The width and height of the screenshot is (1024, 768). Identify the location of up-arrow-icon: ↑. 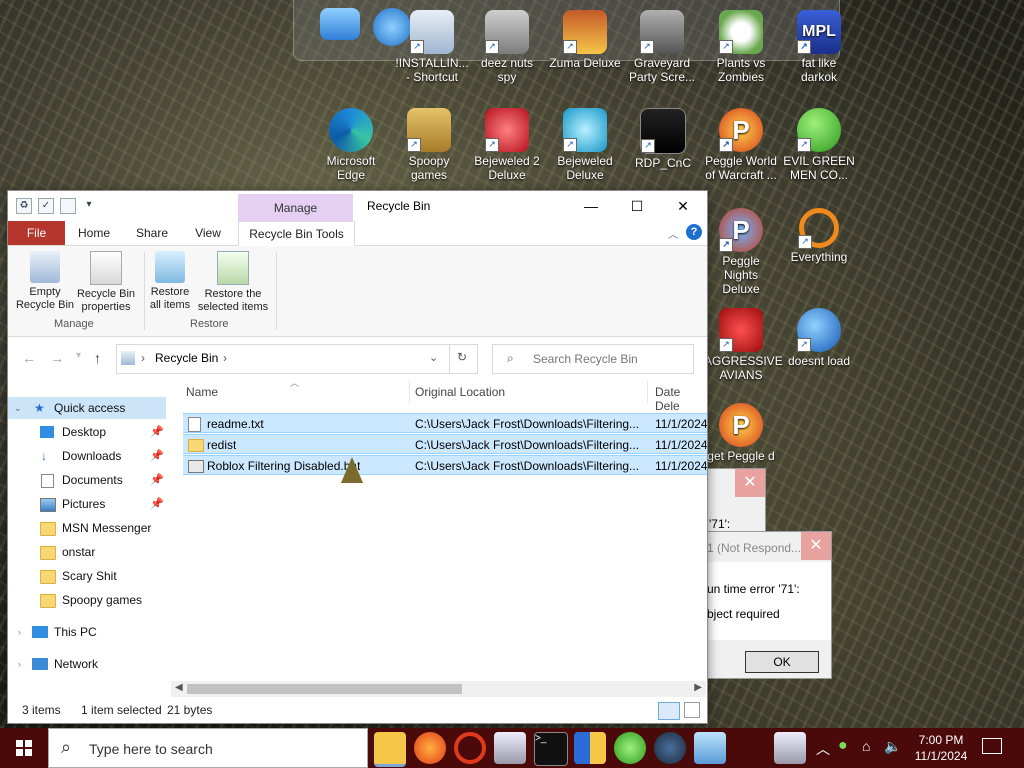
(97, 358).